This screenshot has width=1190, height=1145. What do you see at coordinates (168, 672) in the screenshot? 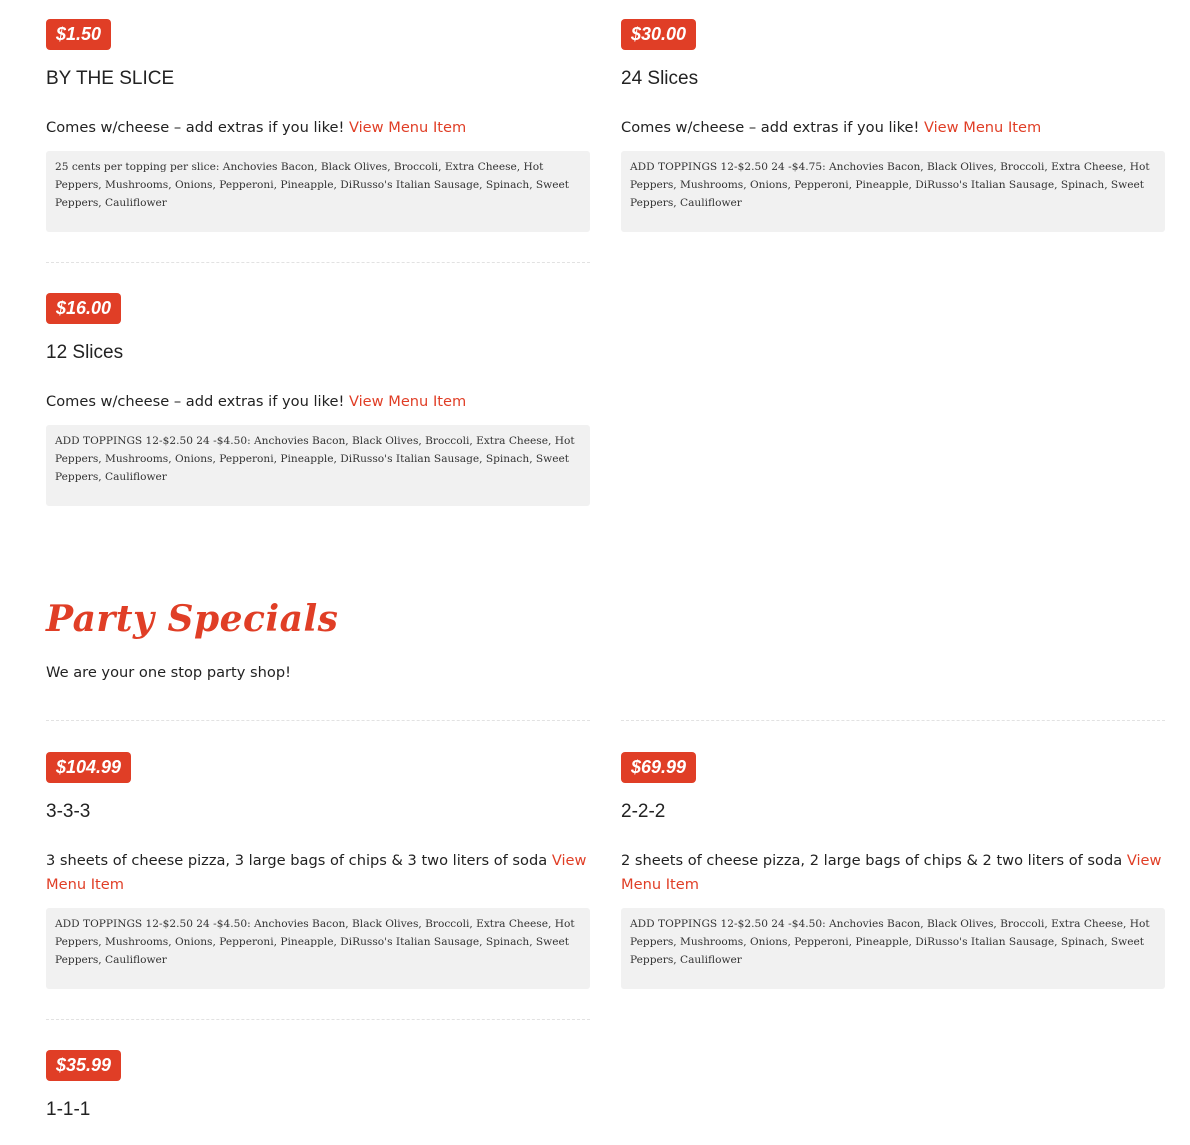
I see `section-subtitle: We are your one stop party shop!` at bounding box center [168, 672].